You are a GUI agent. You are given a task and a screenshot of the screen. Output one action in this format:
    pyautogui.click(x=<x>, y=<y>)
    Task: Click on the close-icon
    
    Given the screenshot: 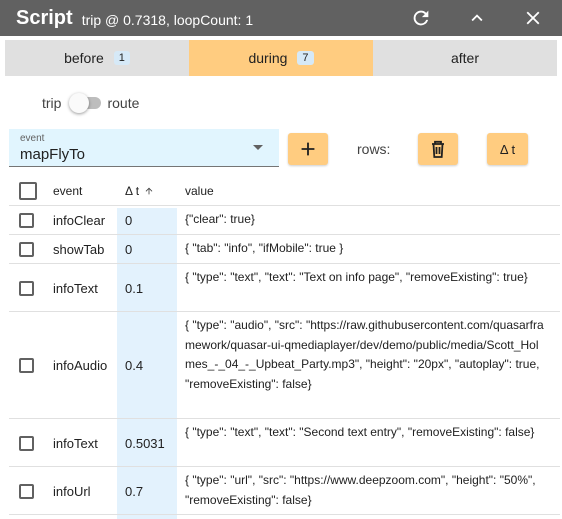 What is the action you would take?
    pyautogui.click(x=533, y=18)
    